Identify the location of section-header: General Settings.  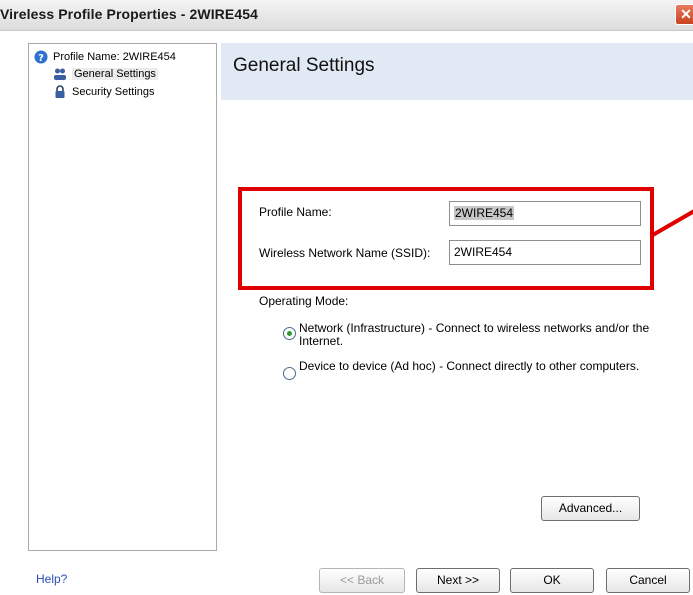
(457, 71).